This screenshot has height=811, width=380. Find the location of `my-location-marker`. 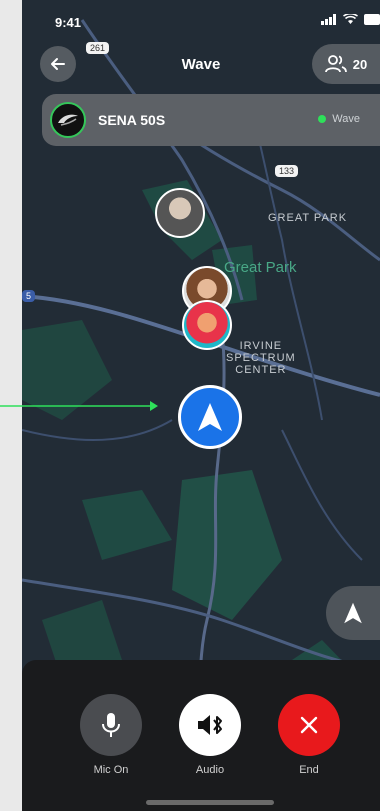

my-location-marker is located at coordinates (210, 417).